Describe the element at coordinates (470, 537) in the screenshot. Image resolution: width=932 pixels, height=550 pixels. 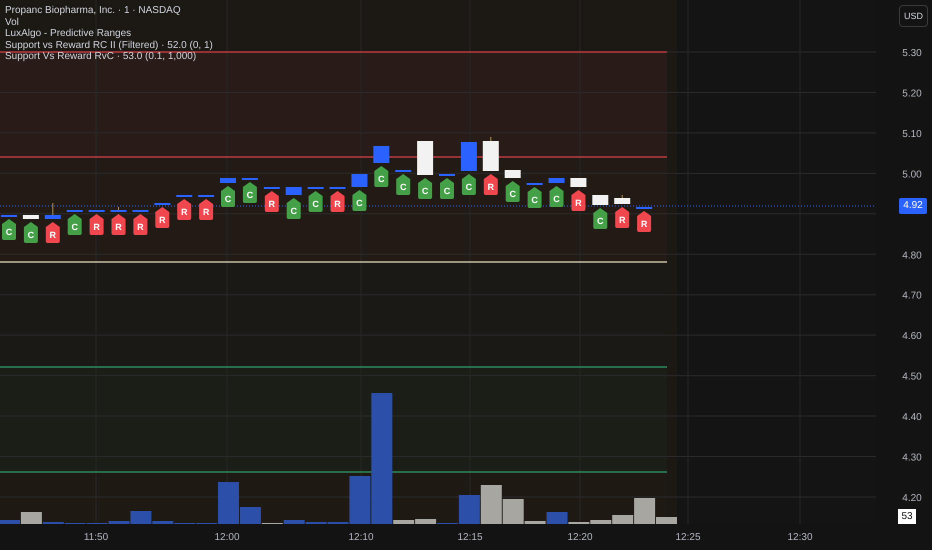
I see `time-axis-label: 12:15` at that location.